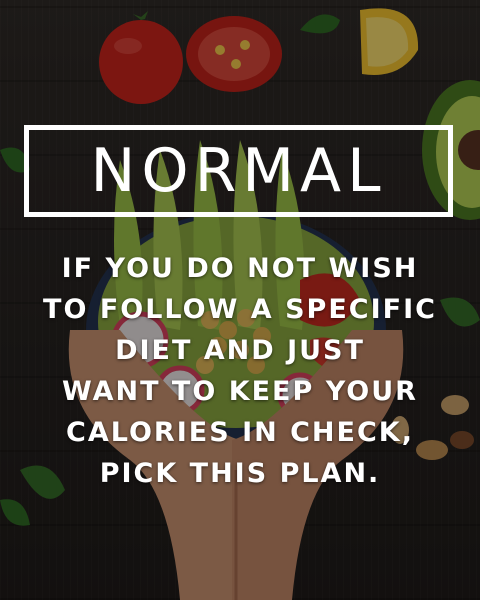 This screenshot has height=600, width=480. What do you see at coordinates (240, 268) in the screenshot?
I see `description-line: IF YOU DO NOT WISH` at bounding box center [240, 268].